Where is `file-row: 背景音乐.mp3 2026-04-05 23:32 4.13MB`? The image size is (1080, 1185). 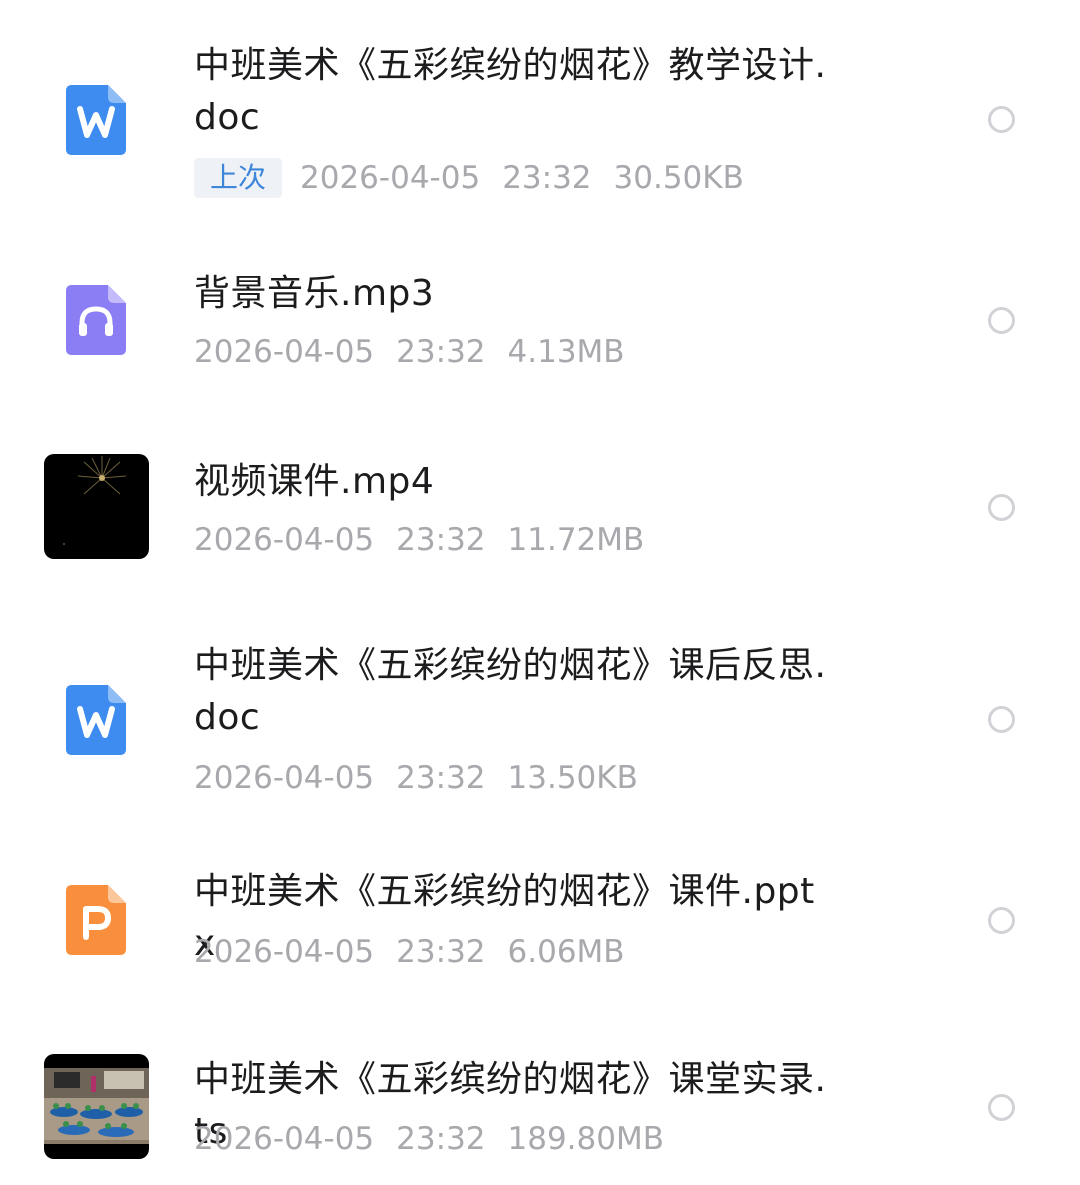
file-row: 背景音乐.mp3 2026-04-05 23:32 4.13MB is located at coordinates (540, 320).